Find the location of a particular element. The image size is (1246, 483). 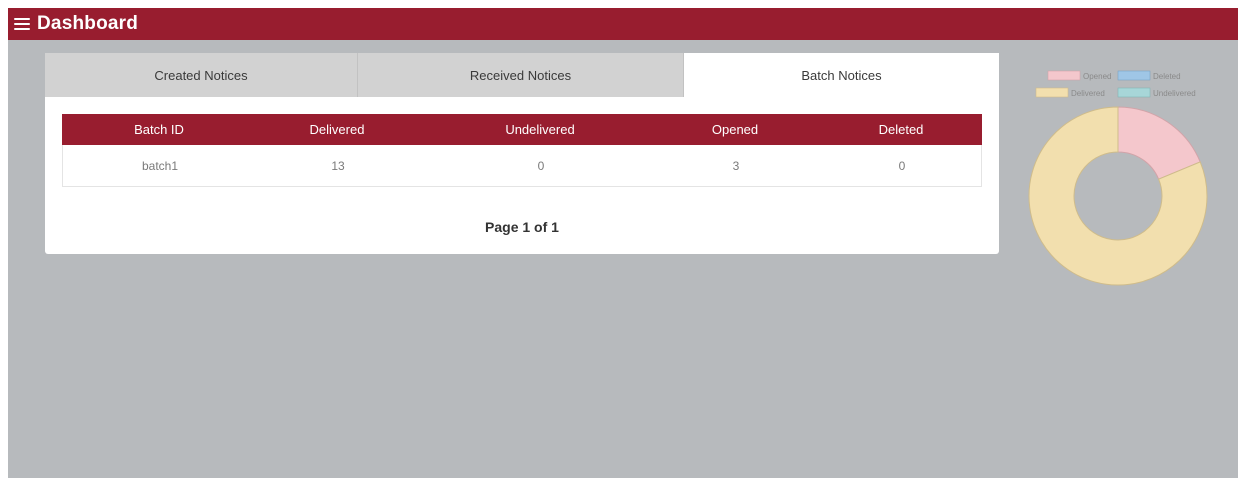

column-header-opened: Opened is located at coordinates (735, 129).